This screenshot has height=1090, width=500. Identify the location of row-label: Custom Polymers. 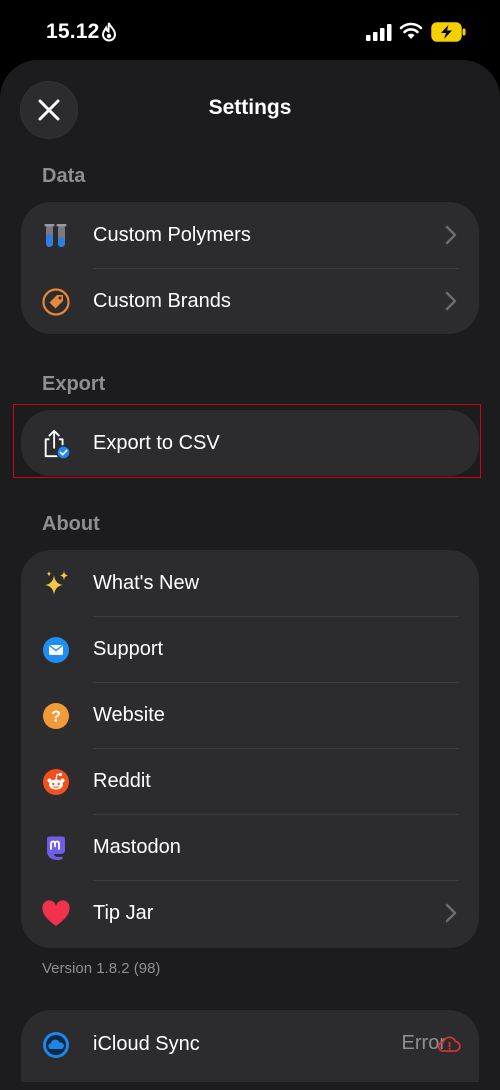
(172, 235).